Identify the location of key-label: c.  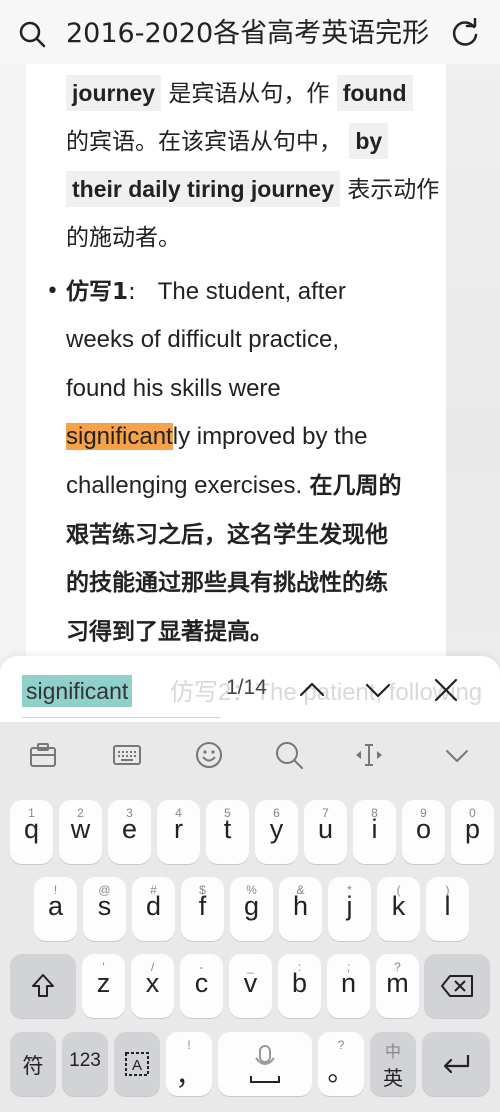
(201, 983).